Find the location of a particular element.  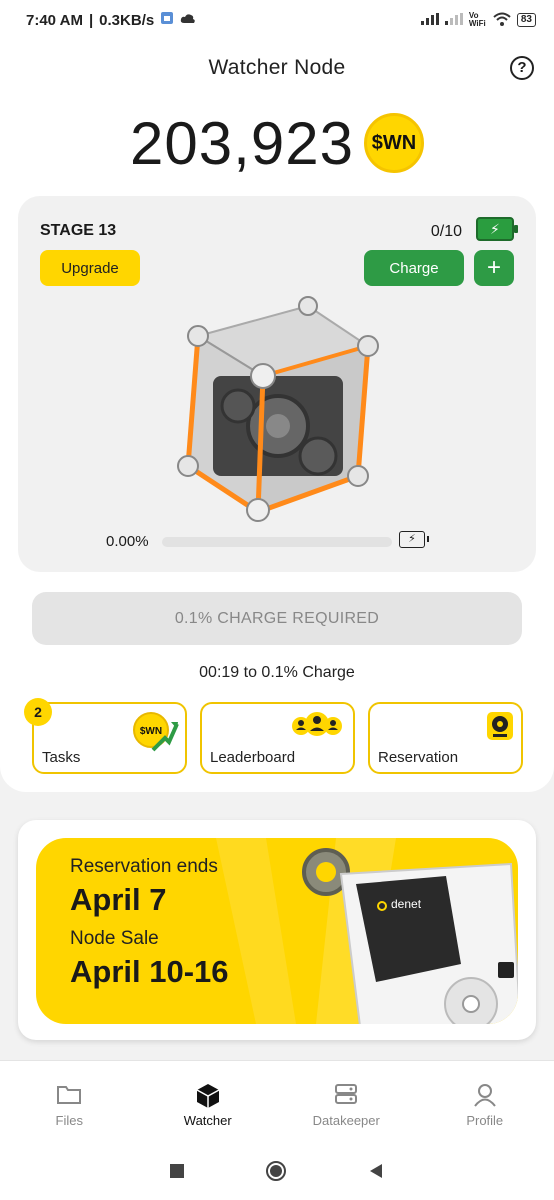

wn-coin-icon: $WN is located at coordinates (393, 143).